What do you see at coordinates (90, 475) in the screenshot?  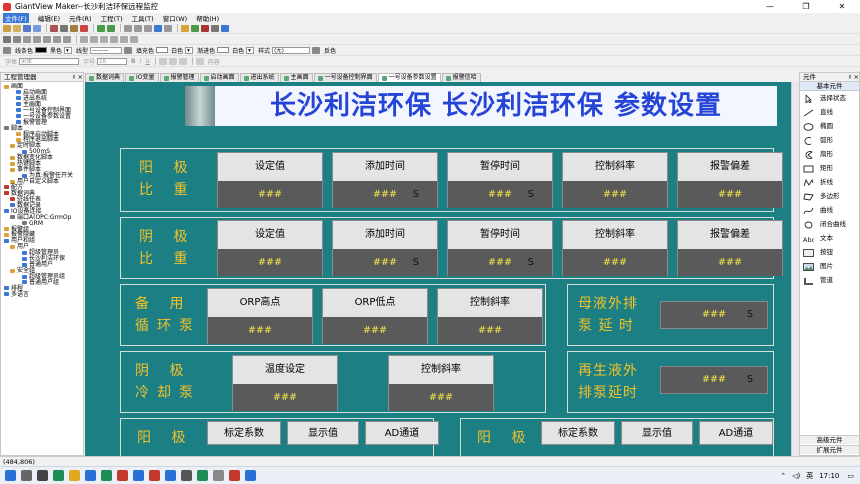 I see `store-icon` at bounding box center [90, 475].